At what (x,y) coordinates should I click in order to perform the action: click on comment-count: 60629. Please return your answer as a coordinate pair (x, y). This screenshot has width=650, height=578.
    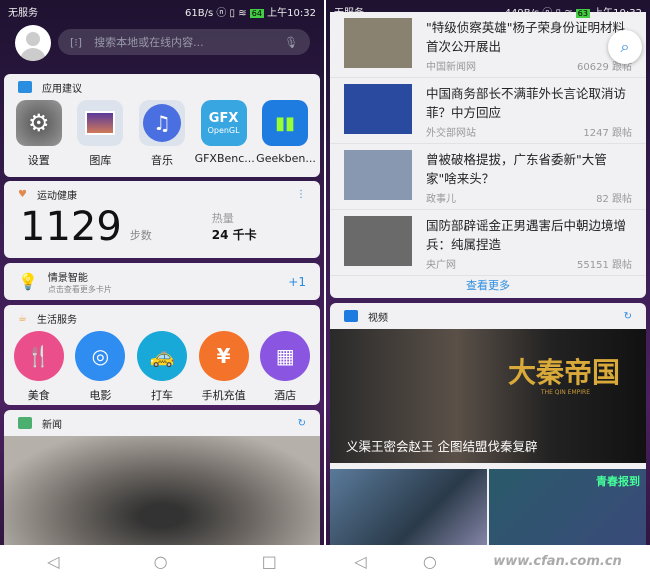
    Looking at the image, I should click on (593, 67).